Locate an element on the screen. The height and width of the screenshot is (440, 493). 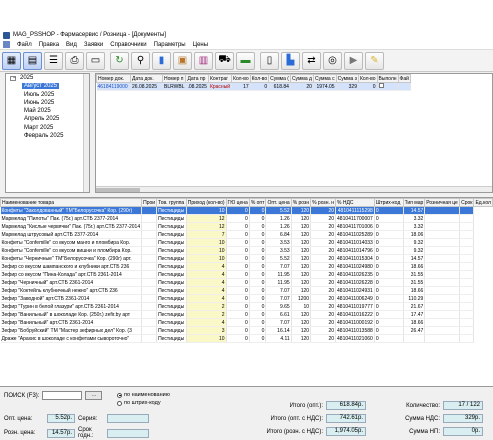
cart-icon: ⛟ is located at coordinates (224, 60).